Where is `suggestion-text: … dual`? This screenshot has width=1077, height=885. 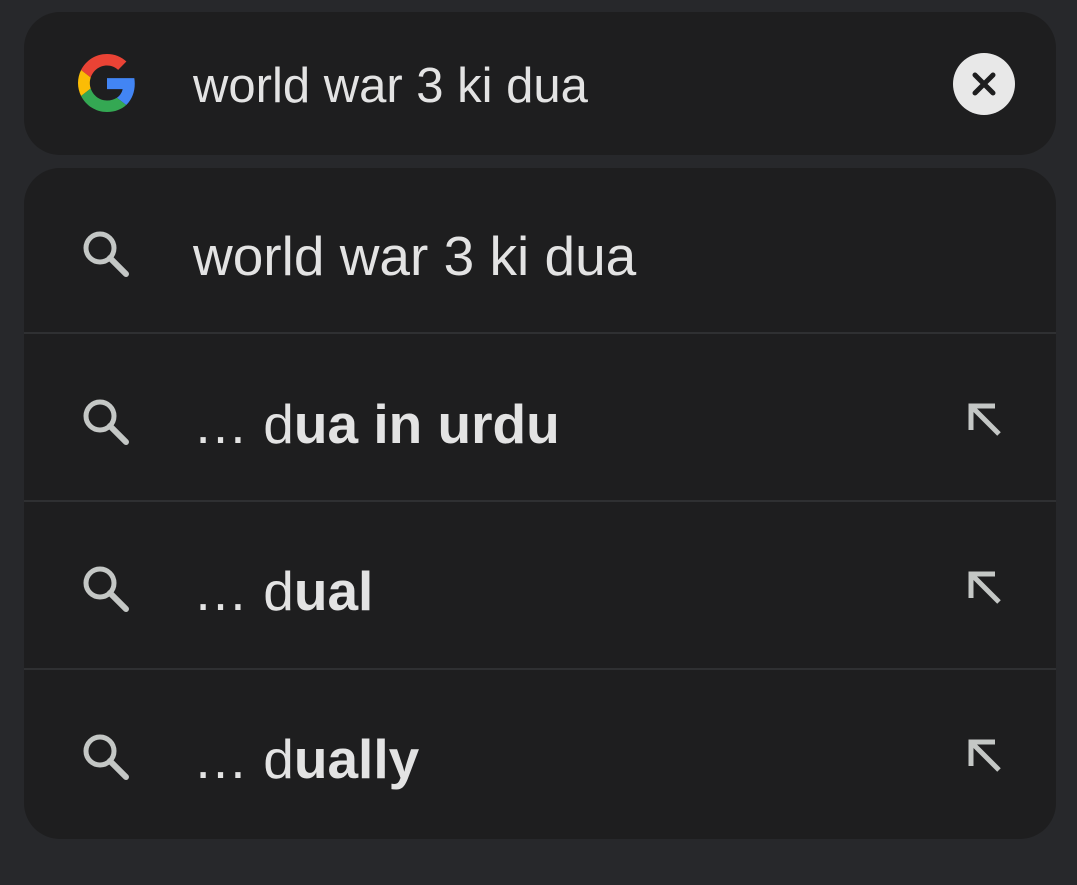 suggestion-text: … dual is located at coordinates (283, 591).